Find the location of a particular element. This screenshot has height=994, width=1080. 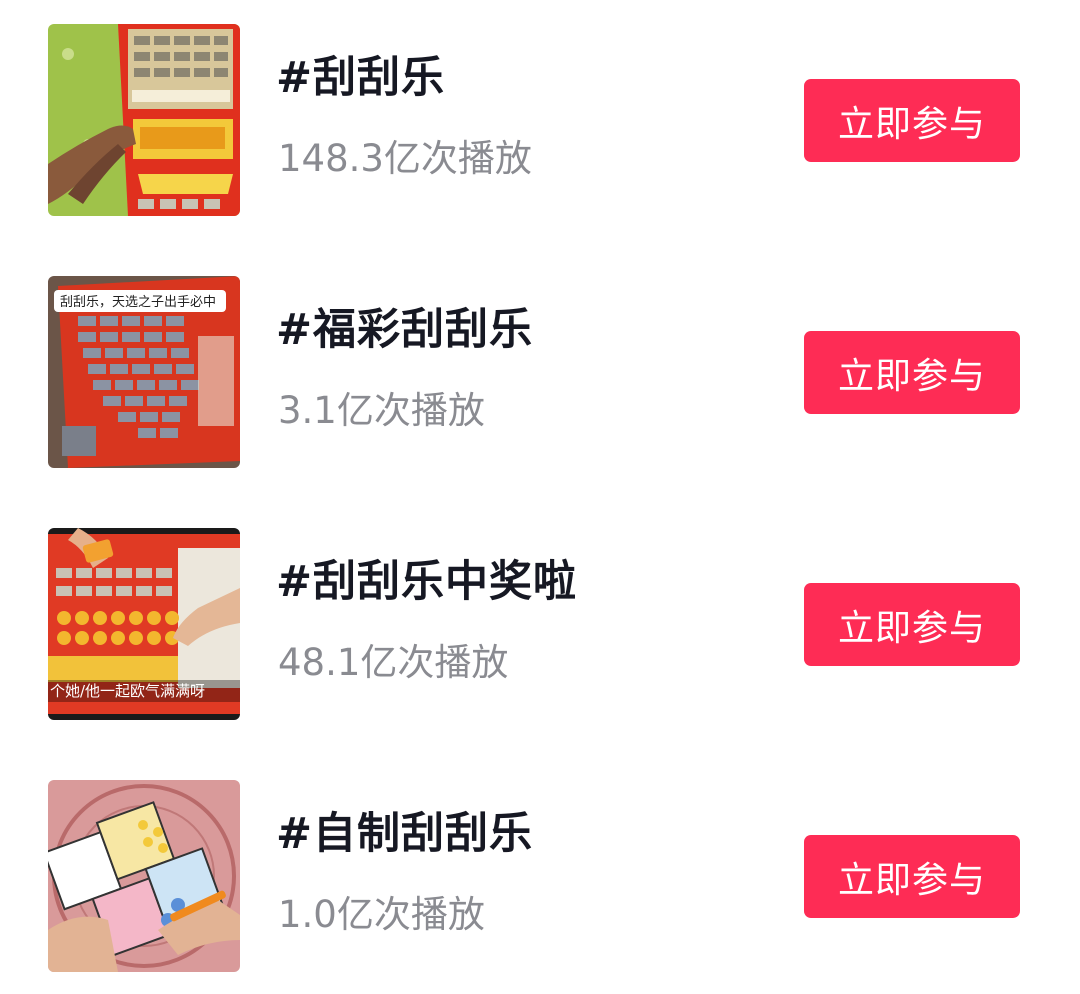

topic-thumbnail: 个她/他一起欧气满满呀 is located at coordinates (144, 624).